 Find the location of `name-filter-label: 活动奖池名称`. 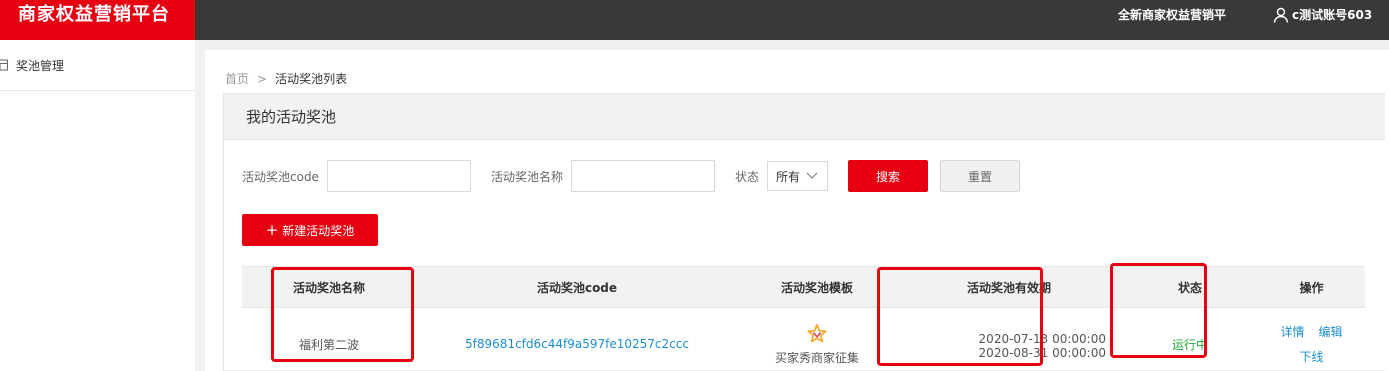

name-filter-label: 活动奖池名称 is located at coordinates (526, 176).